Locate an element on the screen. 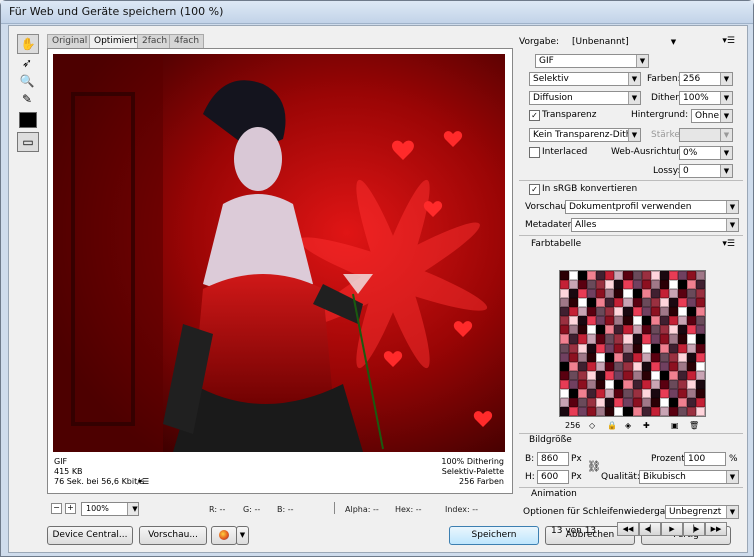 The image size is (754, 557). previous-frame-button: ◀▏ is located at coordinates (650, 529).